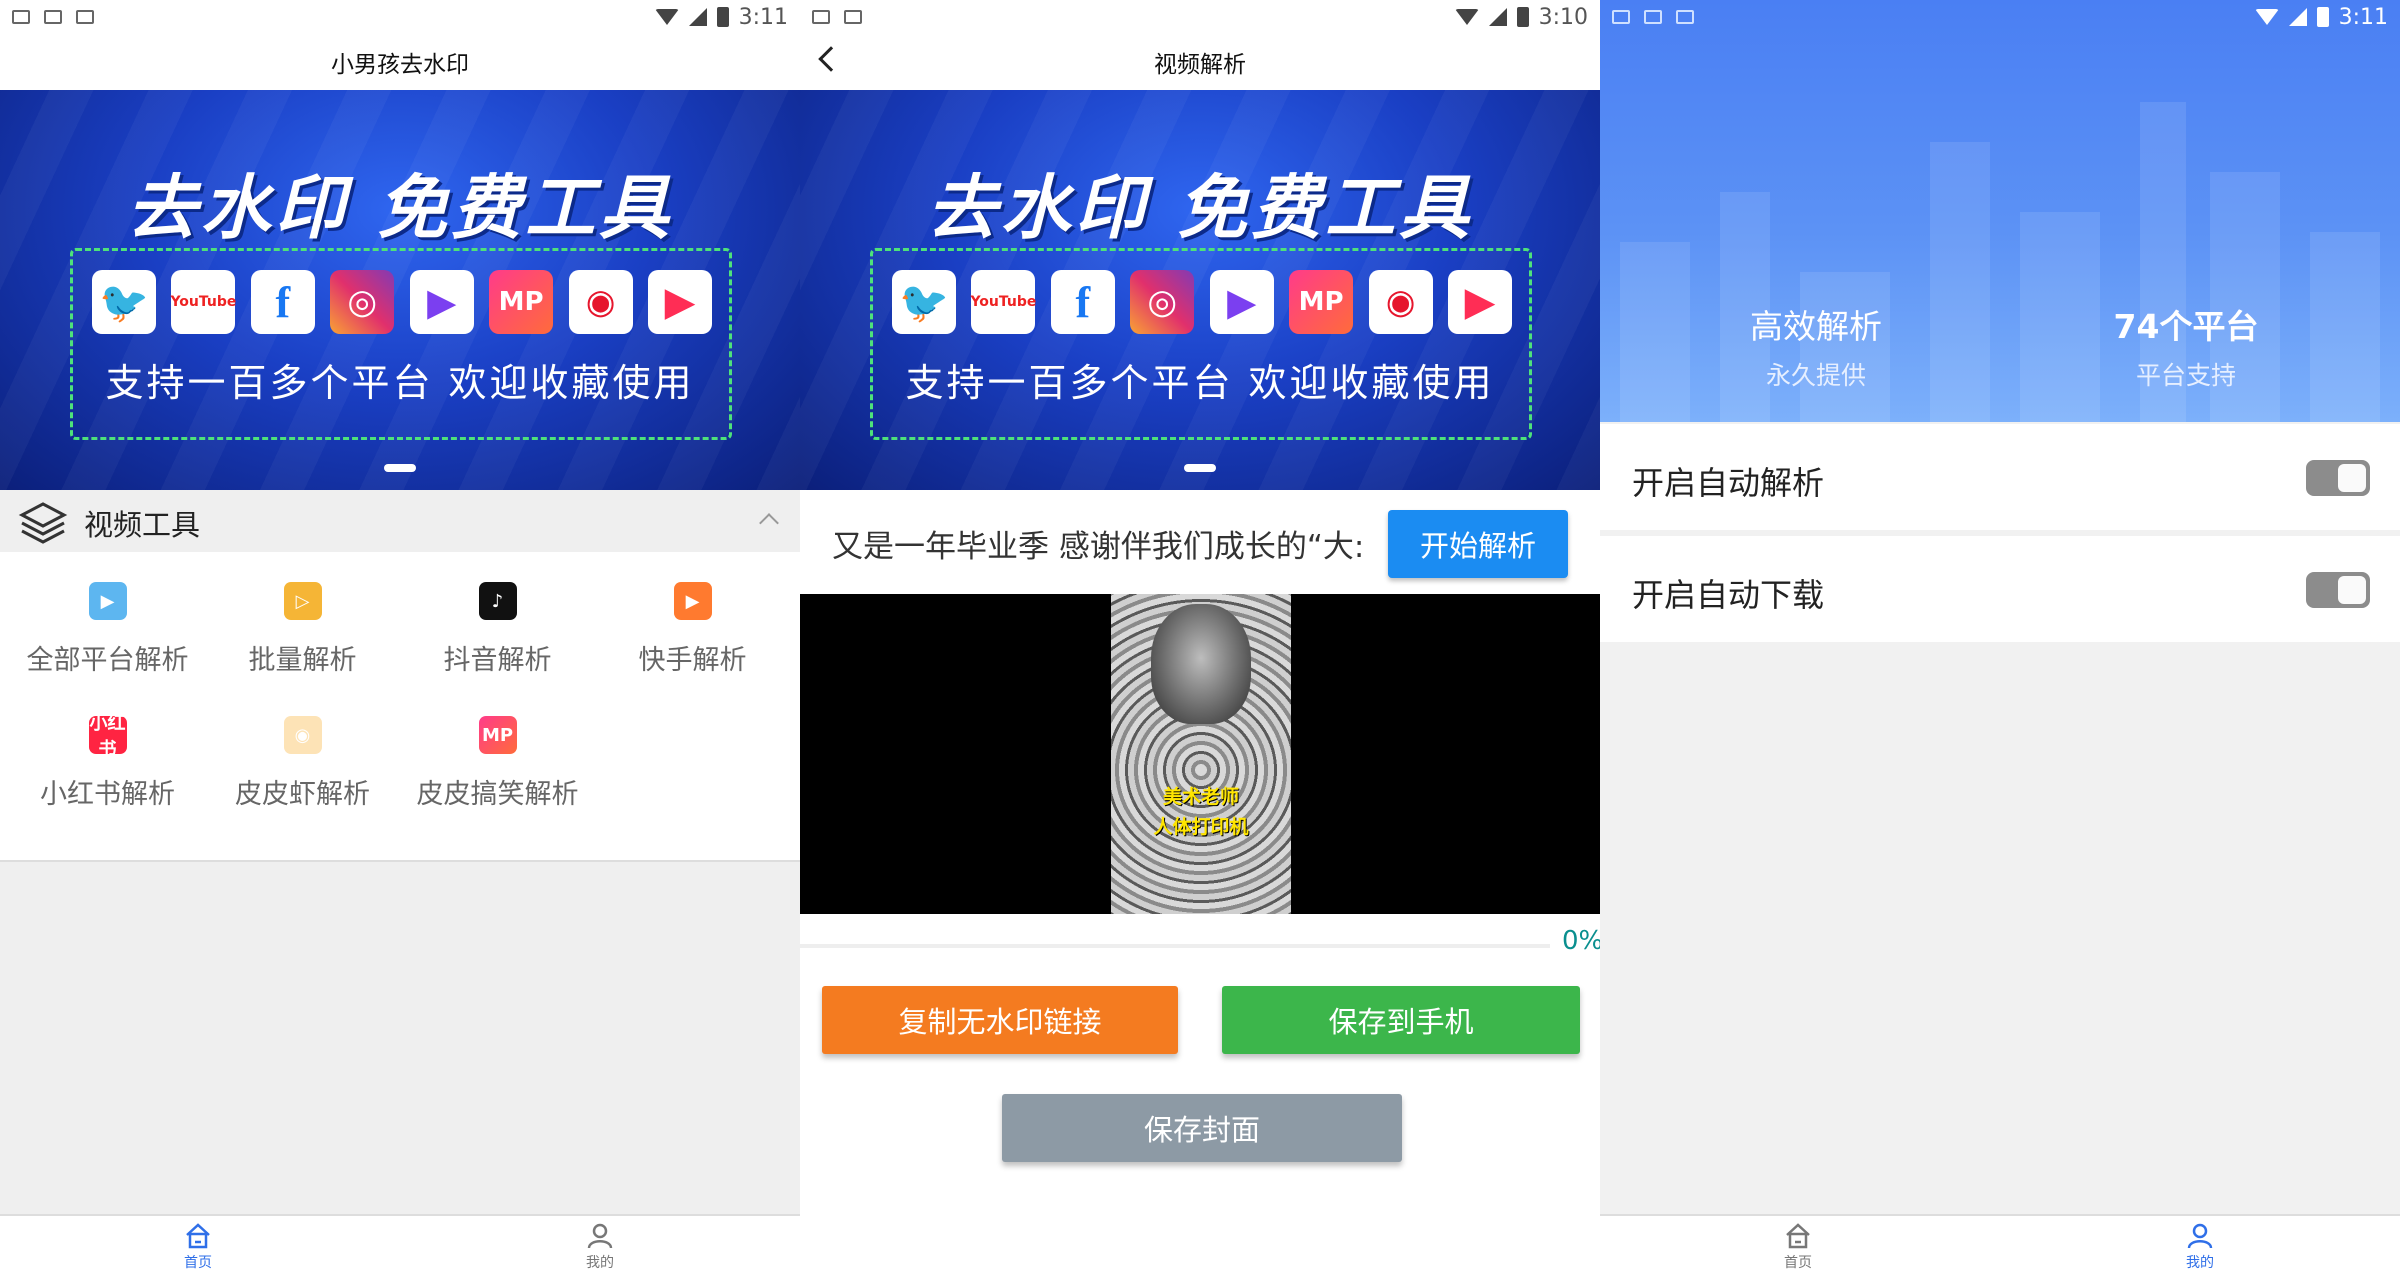 Image resolution: width=2400 pixels, height=1280 pixels. What do you see at coordinates (362, 302) in the screenshot?
I see `instagram-icon: ◎` at bounding box center [362, 302].